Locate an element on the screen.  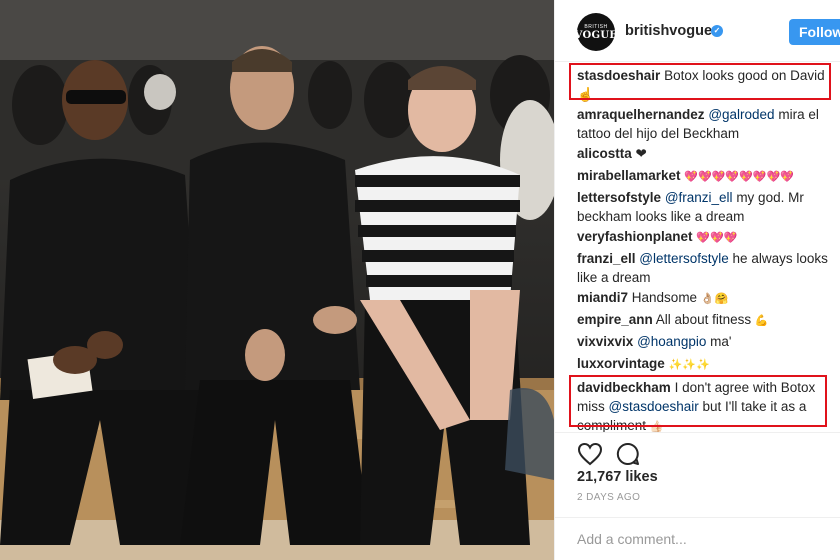
highlight-box-top is located at coordinates (700, 81).